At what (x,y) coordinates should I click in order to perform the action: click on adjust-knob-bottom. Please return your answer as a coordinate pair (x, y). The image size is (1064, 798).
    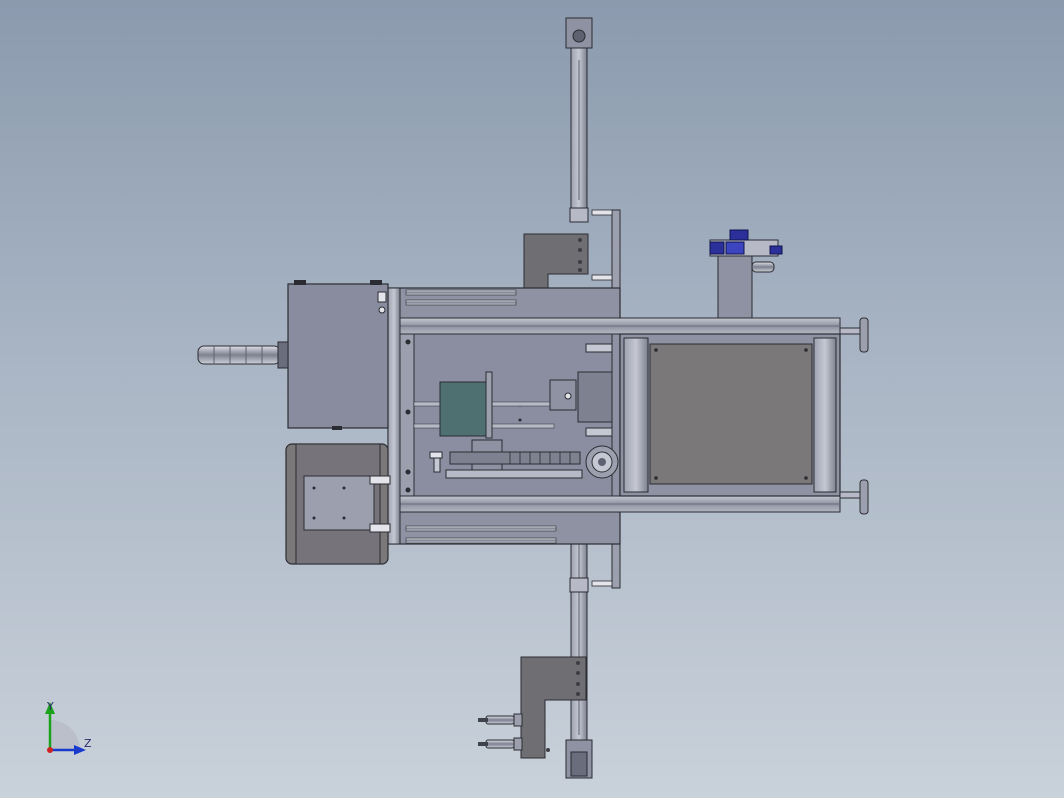
    Looking at the image, I should click on (864, 497).